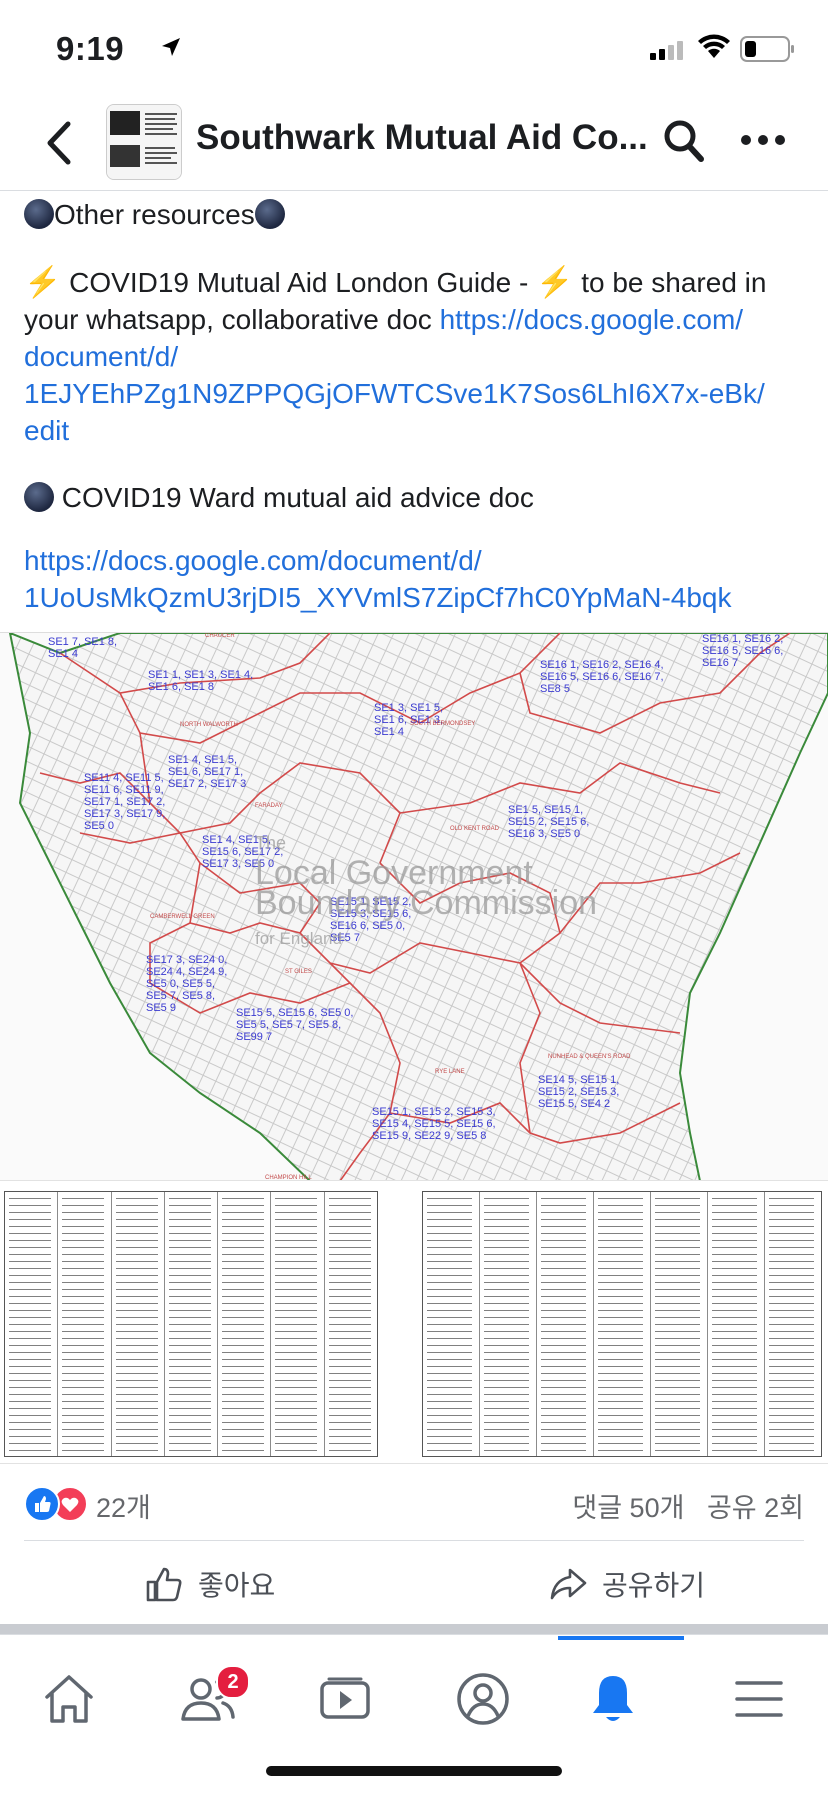 This screenshot has height=1793, width=828. I want to click on back-icon, so click(58, 143).